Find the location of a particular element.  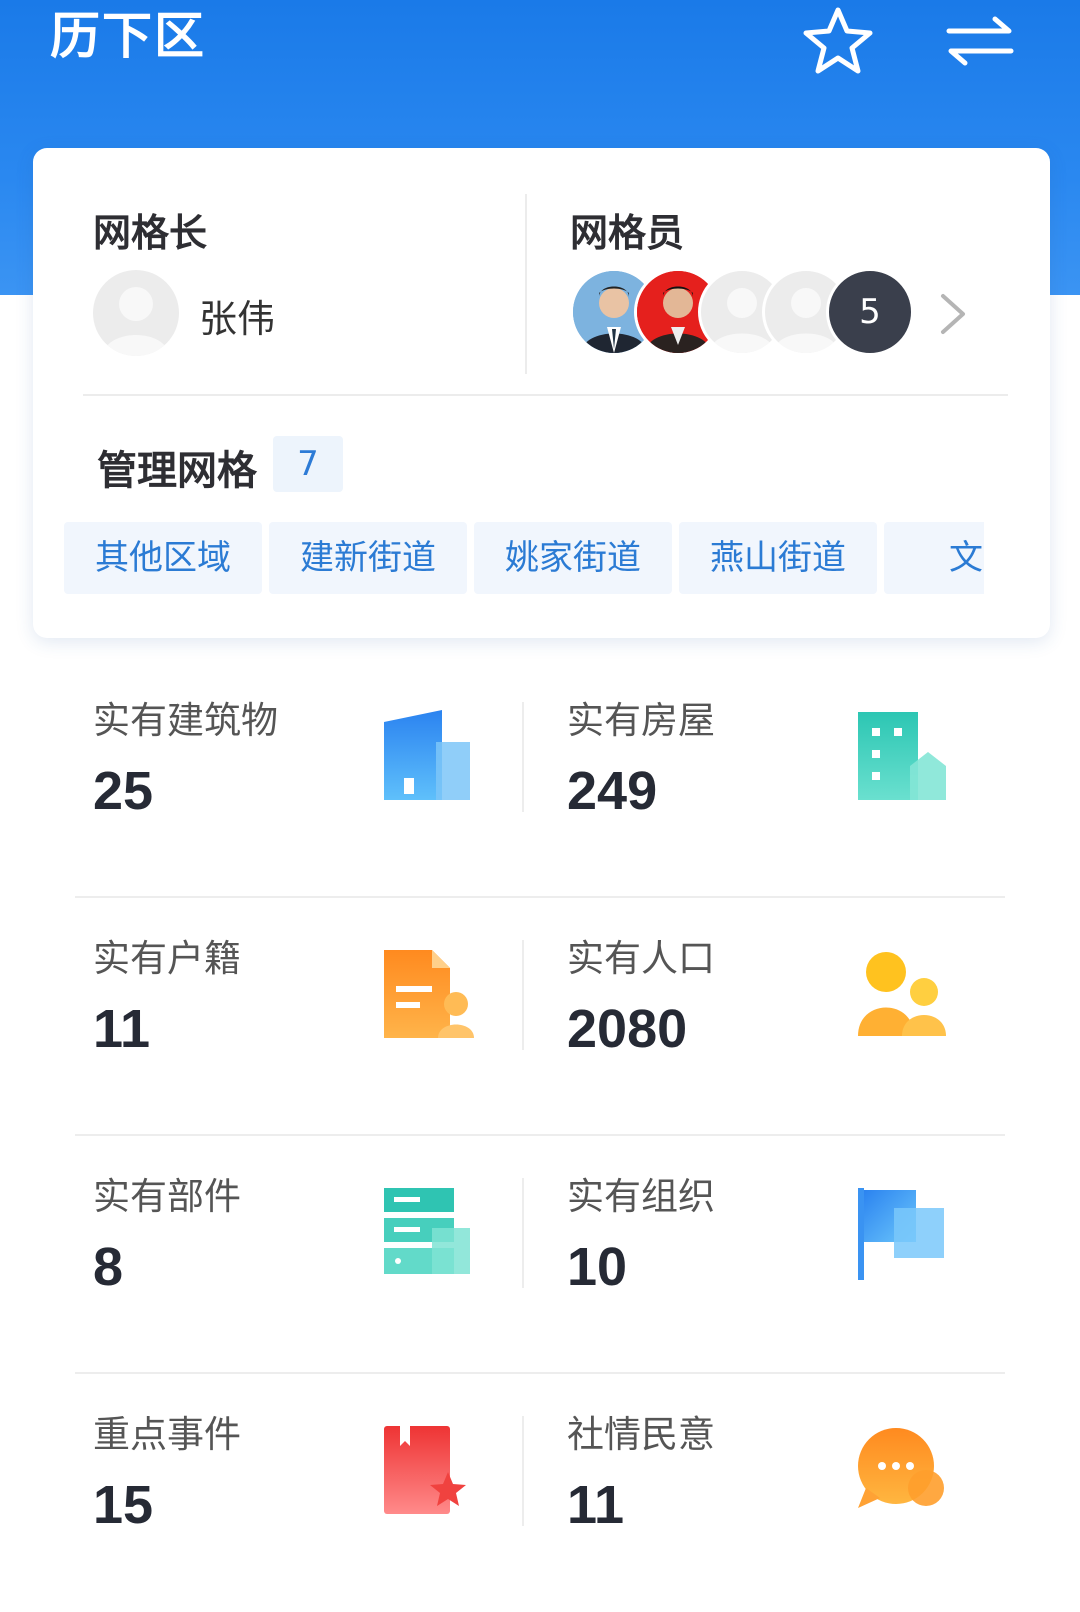

building-icon is located at coordinates (427, 758).